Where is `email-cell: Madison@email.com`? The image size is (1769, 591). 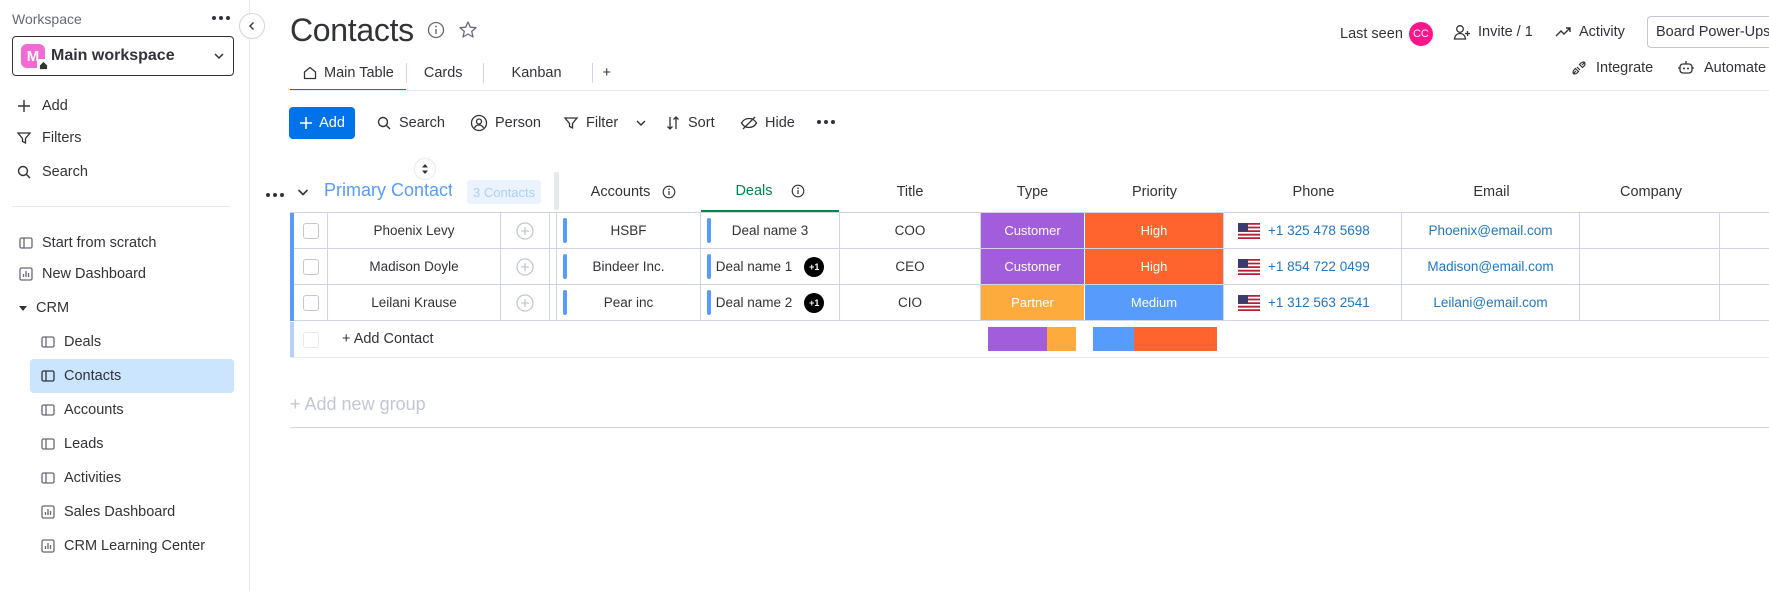 email-cell: Madison@email.com is located at coordinates (1491, 266).